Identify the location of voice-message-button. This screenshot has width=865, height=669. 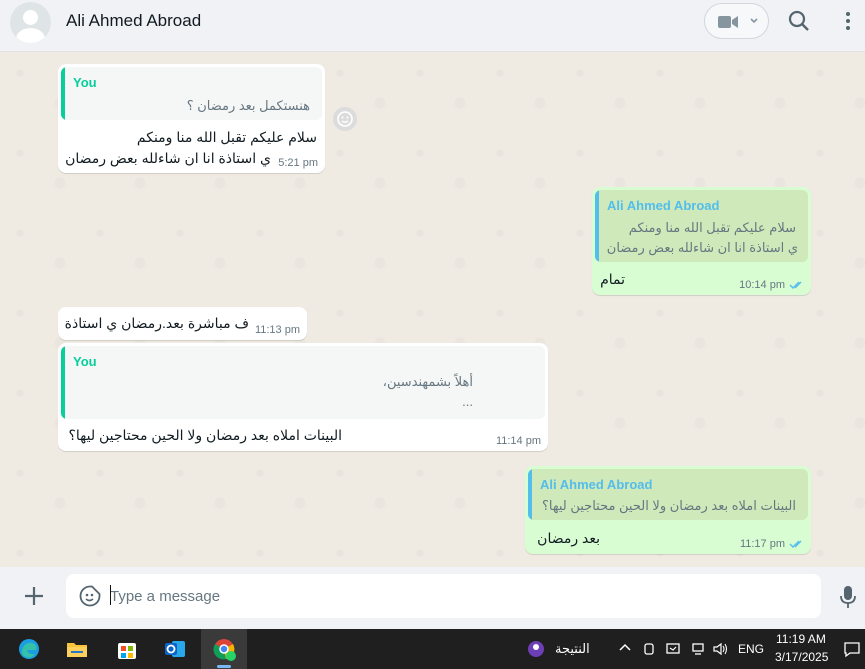
(848, 597).